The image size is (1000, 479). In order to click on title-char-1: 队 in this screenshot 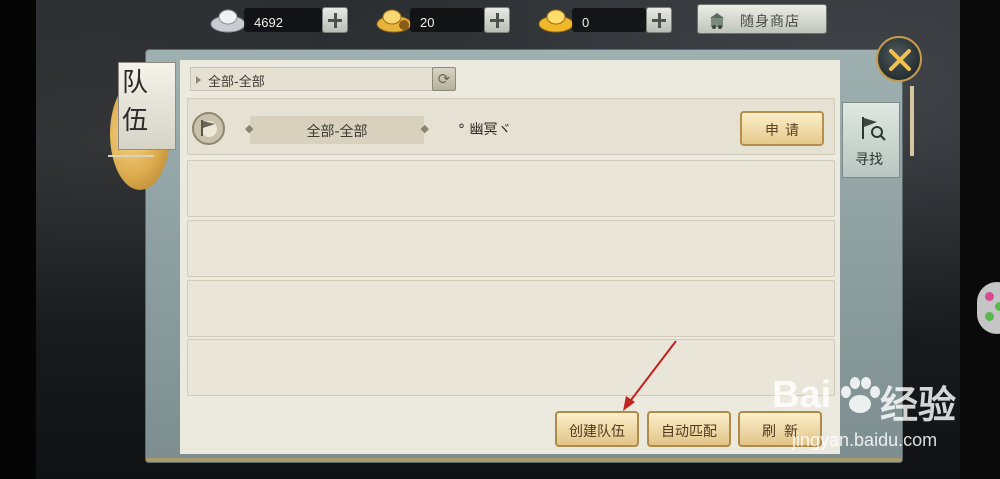, I will do `click(135, 83)`.